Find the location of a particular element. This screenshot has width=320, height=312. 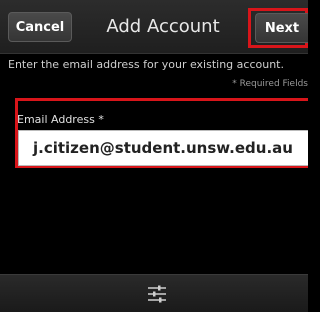

cancel-button: Cancel is located at coordinates (40, 27).